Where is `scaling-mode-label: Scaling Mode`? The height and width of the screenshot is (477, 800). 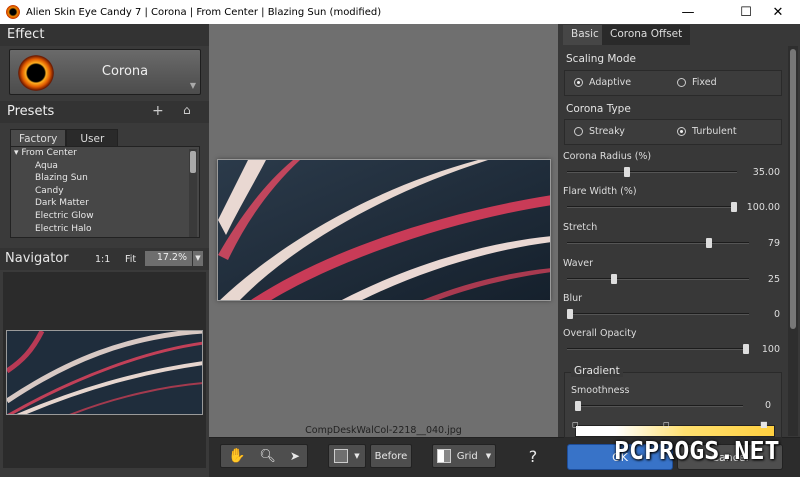 scaling-mode-label: Scaling Mode is located at coordinates (601, 59).